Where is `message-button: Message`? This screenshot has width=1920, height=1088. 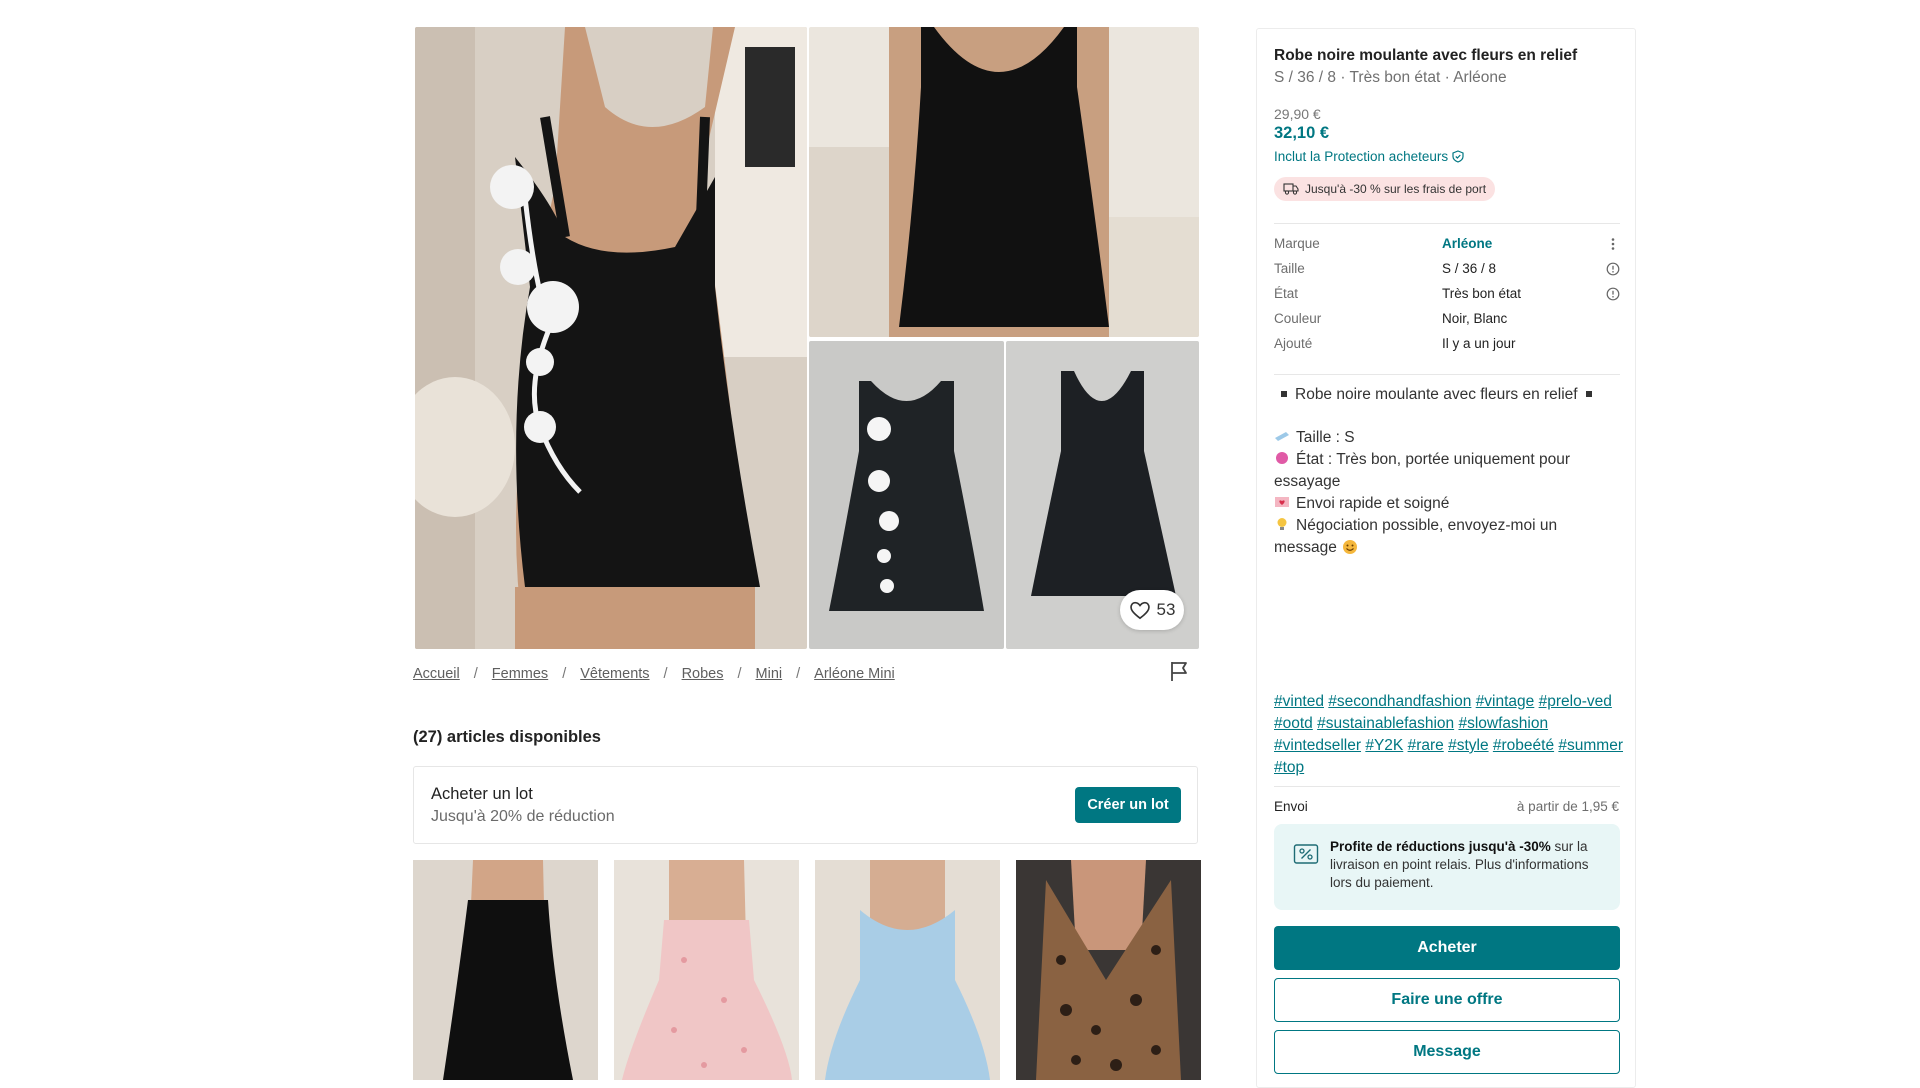 message-button: Message is located at coordinates (1447, 1052).